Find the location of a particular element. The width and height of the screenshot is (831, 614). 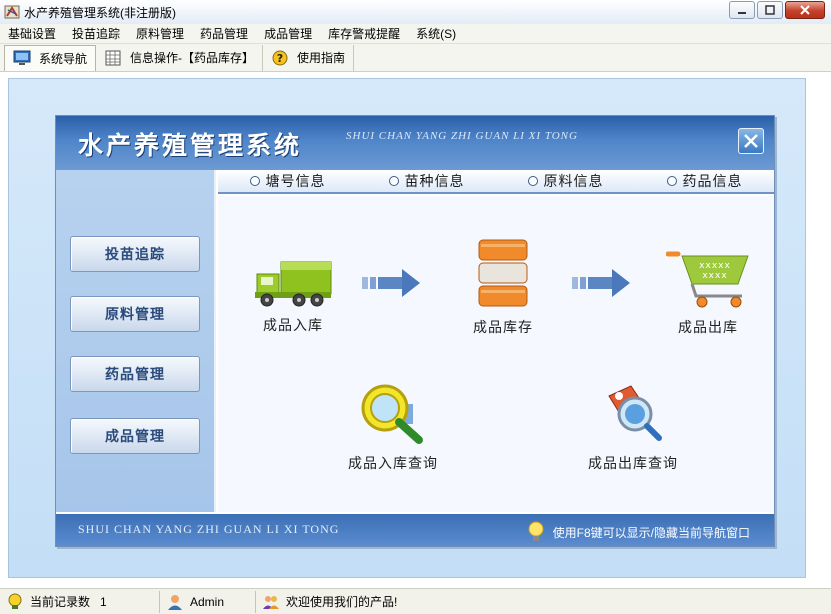

welcome-cell: 欢迎使用我们的产品! is located at coordinates (329, 602).